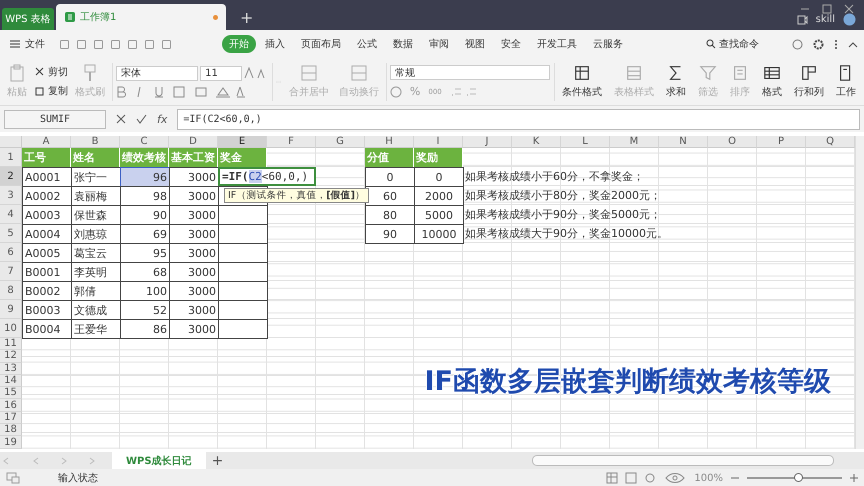 This screenshot has width=864, height=486. I want to click on row-header: 3, so click(11, 195).